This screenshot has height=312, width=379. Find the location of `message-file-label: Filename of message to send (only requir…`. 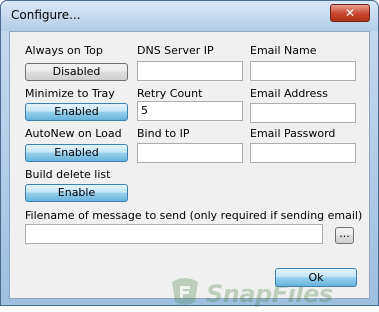

message-file-label: Filename of message to send (only requir… is located at coordinates (194, 215).